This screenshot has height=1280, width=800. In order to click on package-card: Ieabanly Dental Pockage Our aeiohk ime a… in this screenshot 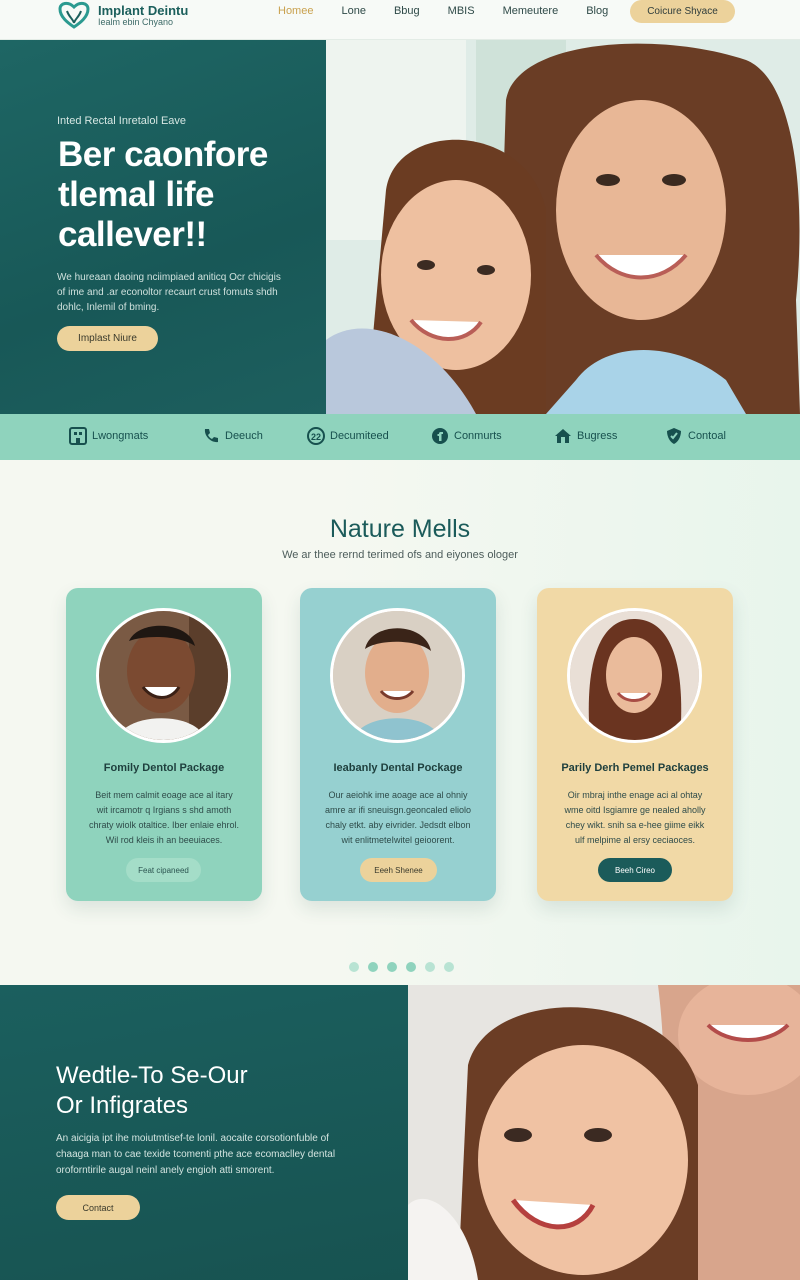, I will do `click(398, 744)`.